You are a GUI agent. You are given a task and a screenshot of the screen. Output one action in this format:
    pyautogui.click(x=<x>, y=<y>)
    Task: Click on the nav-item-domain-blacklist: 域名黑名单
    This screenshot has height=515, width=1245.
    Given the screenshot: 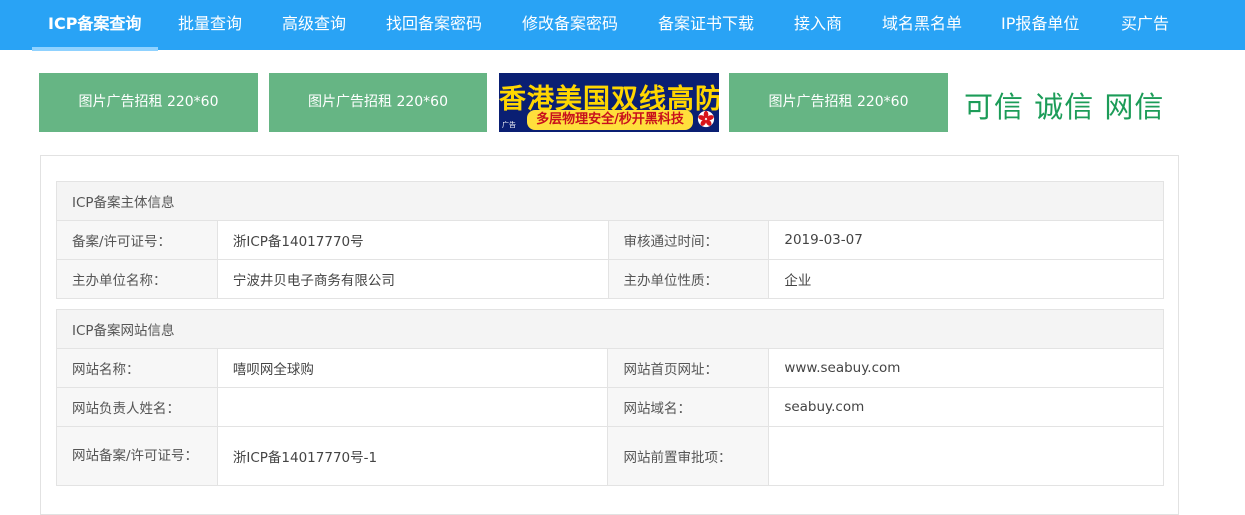 What is the action you would take?
    pyautogui.click(x=922, y=25)
    